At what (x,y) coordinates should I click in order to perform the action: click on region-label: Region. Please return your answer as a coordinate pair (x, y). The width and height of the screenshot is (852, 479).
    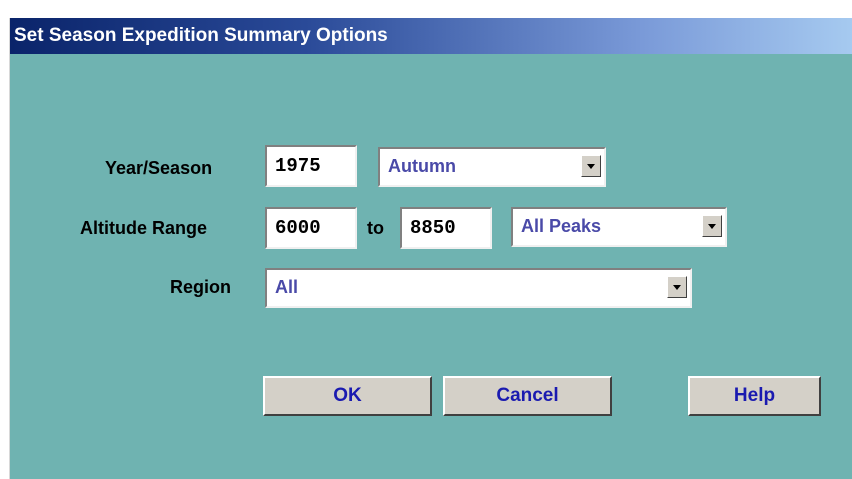
    Looking at the image, I should click on (200, 287).